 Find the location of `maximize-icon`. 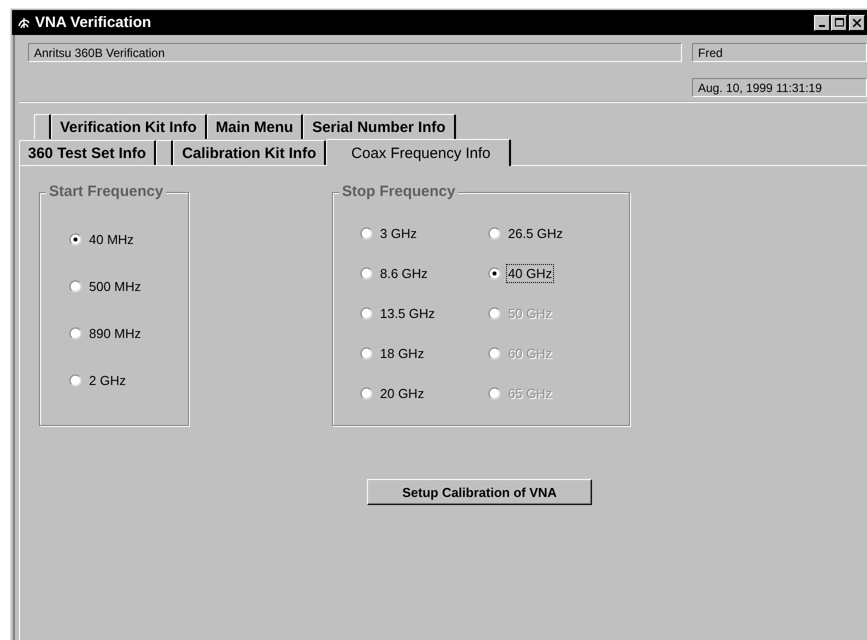

maximize-icon is located at coordinates (839, 22).